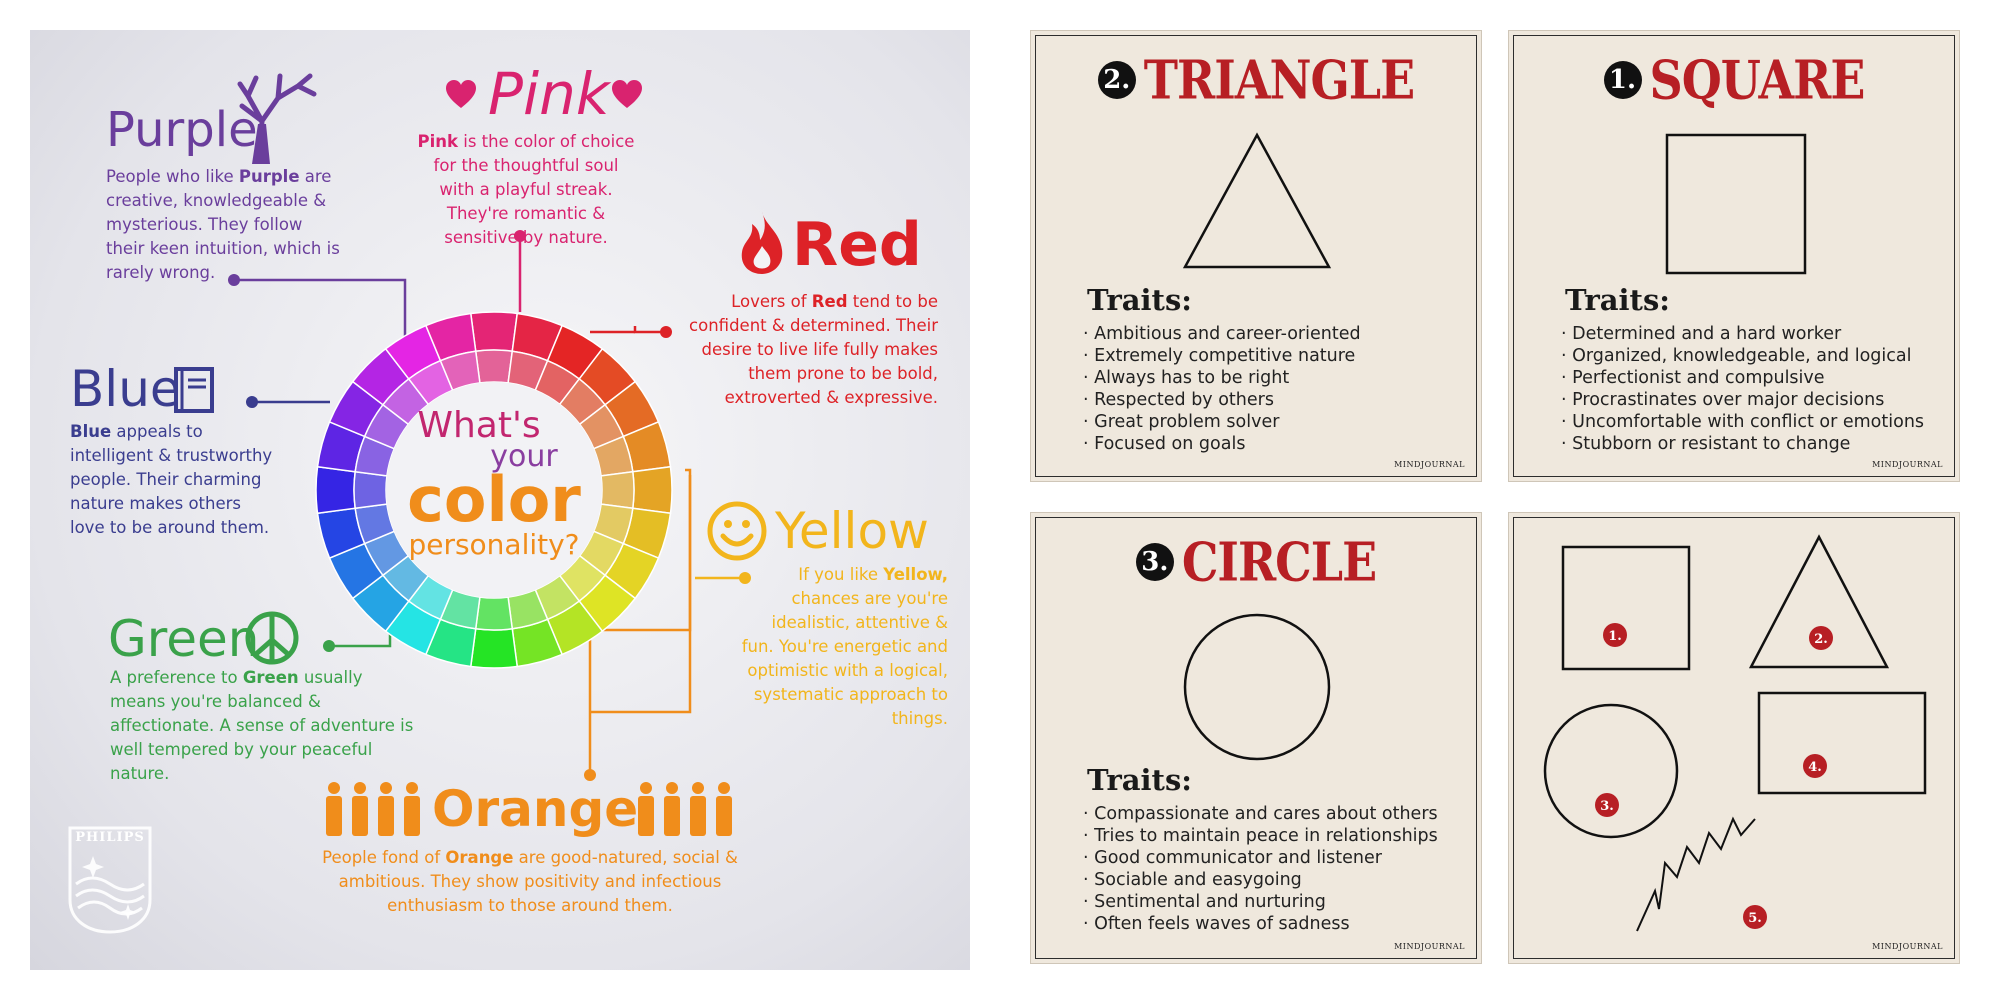  Describe the element at coordinates (1696, 874) in the screenshot. I see `zigzag-shape` at that location.